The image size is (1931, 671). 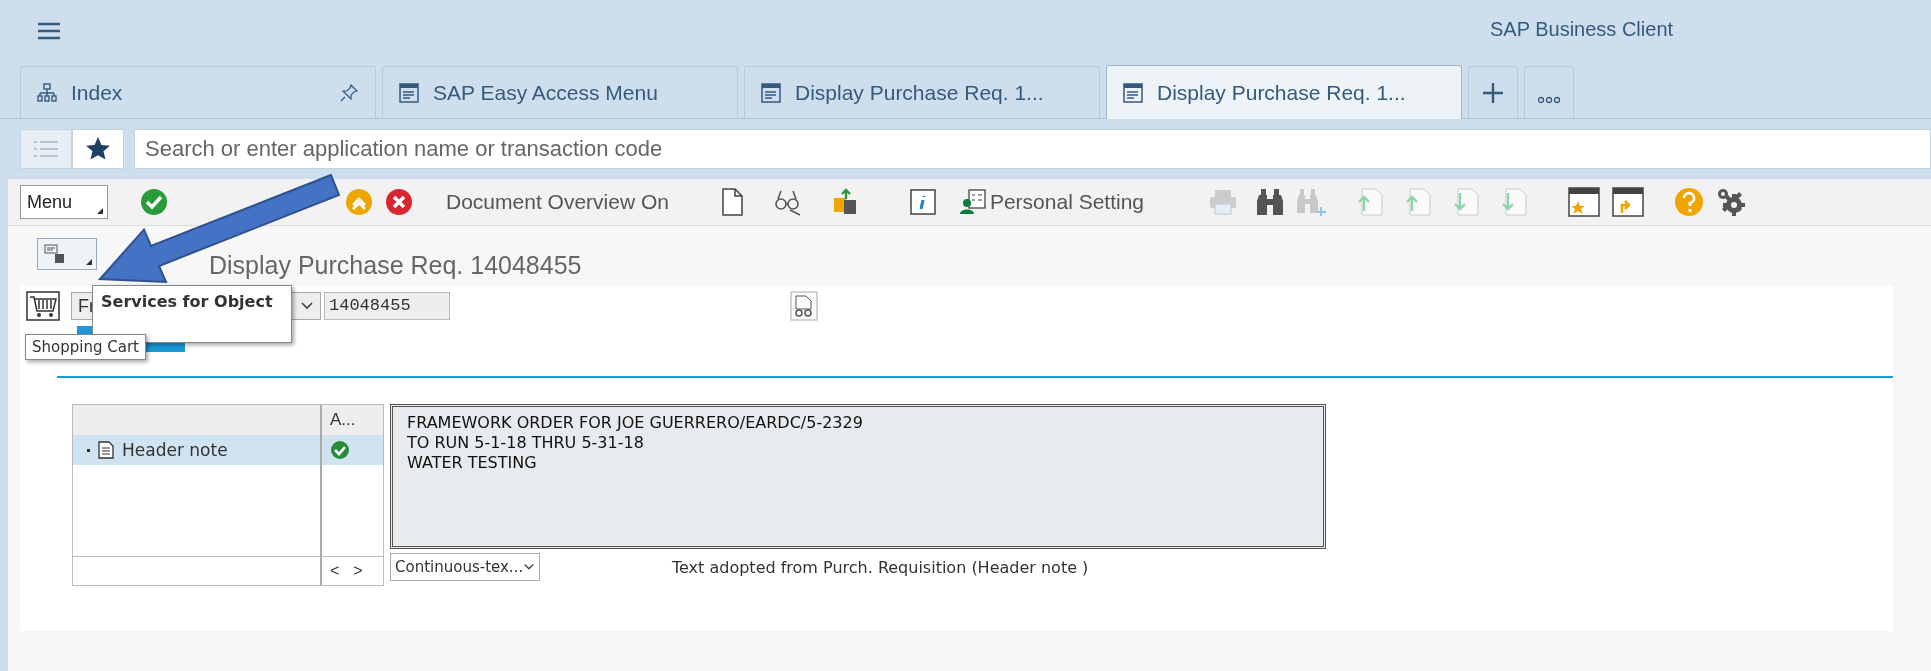 What do you see at coordinates (198, 92) in the screenshot?
I see `tab: Index` at bounding box center [198, 92].